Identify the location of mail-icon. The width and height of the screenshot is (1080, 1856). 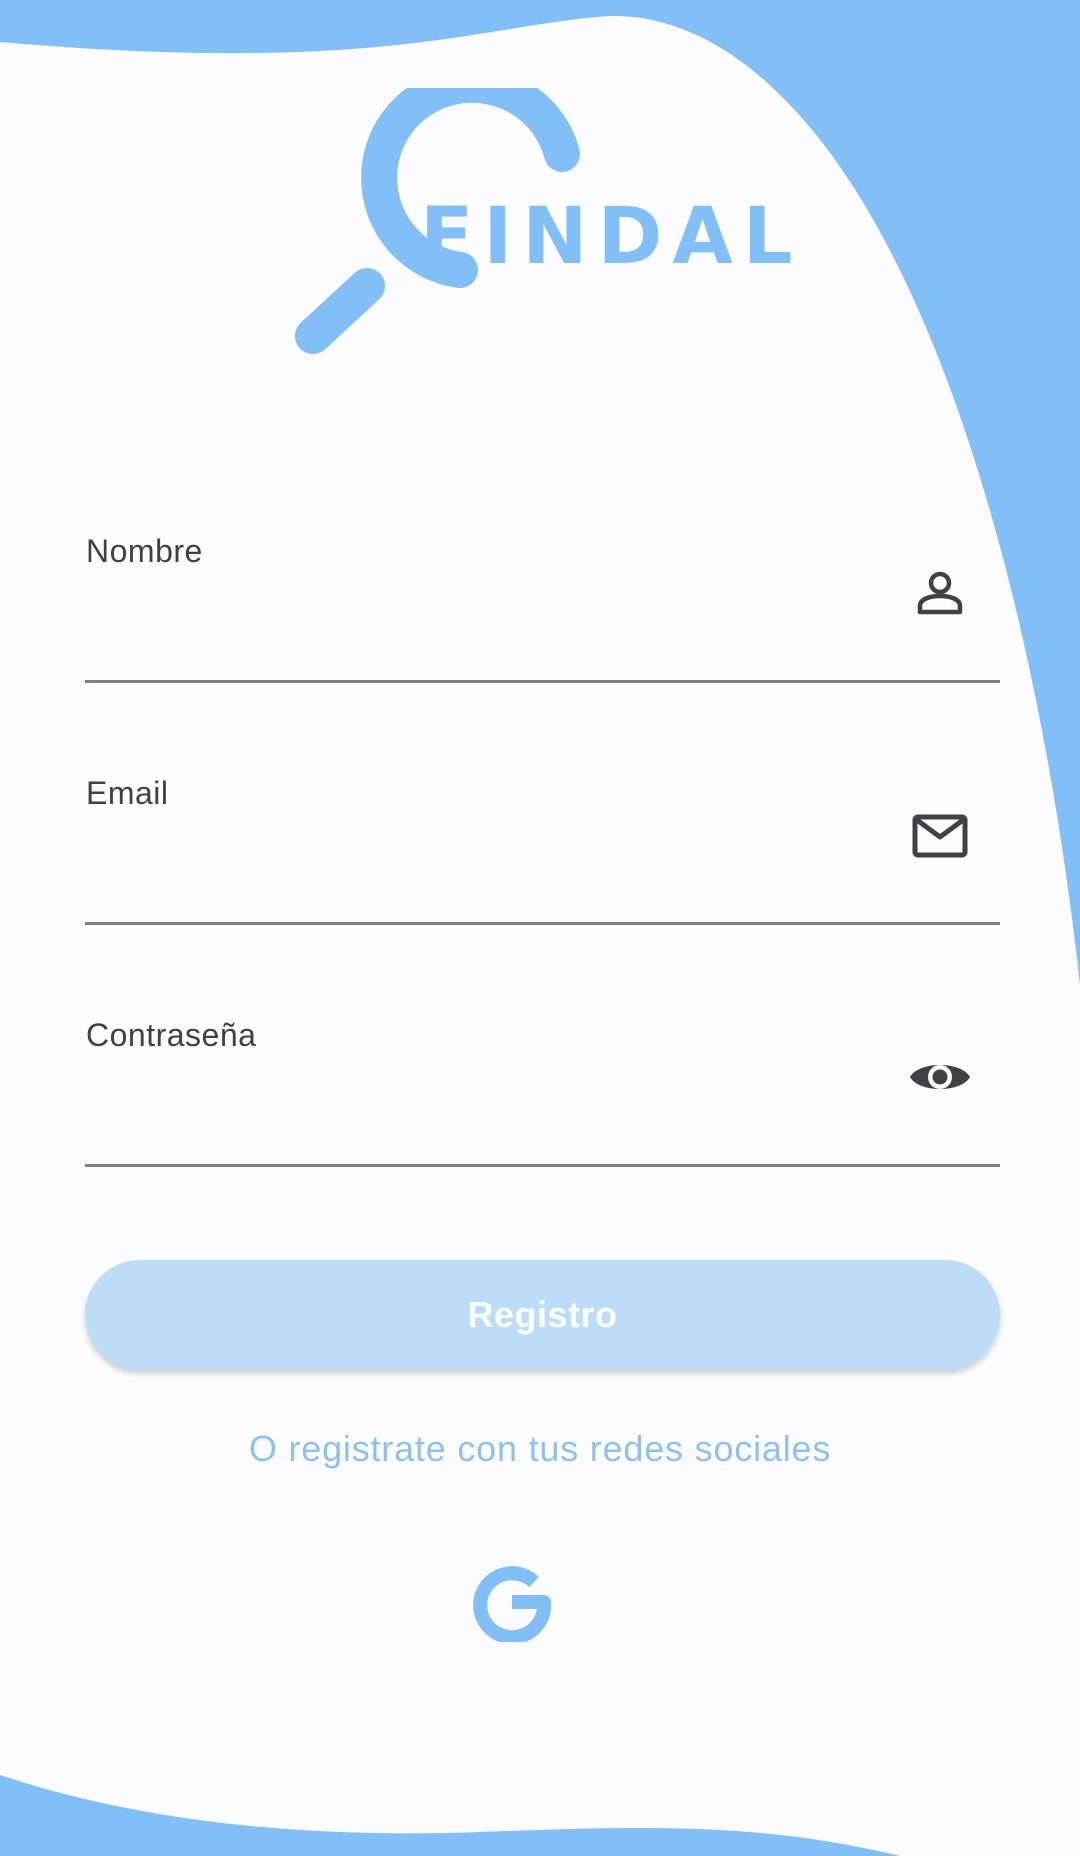
(940, 835).